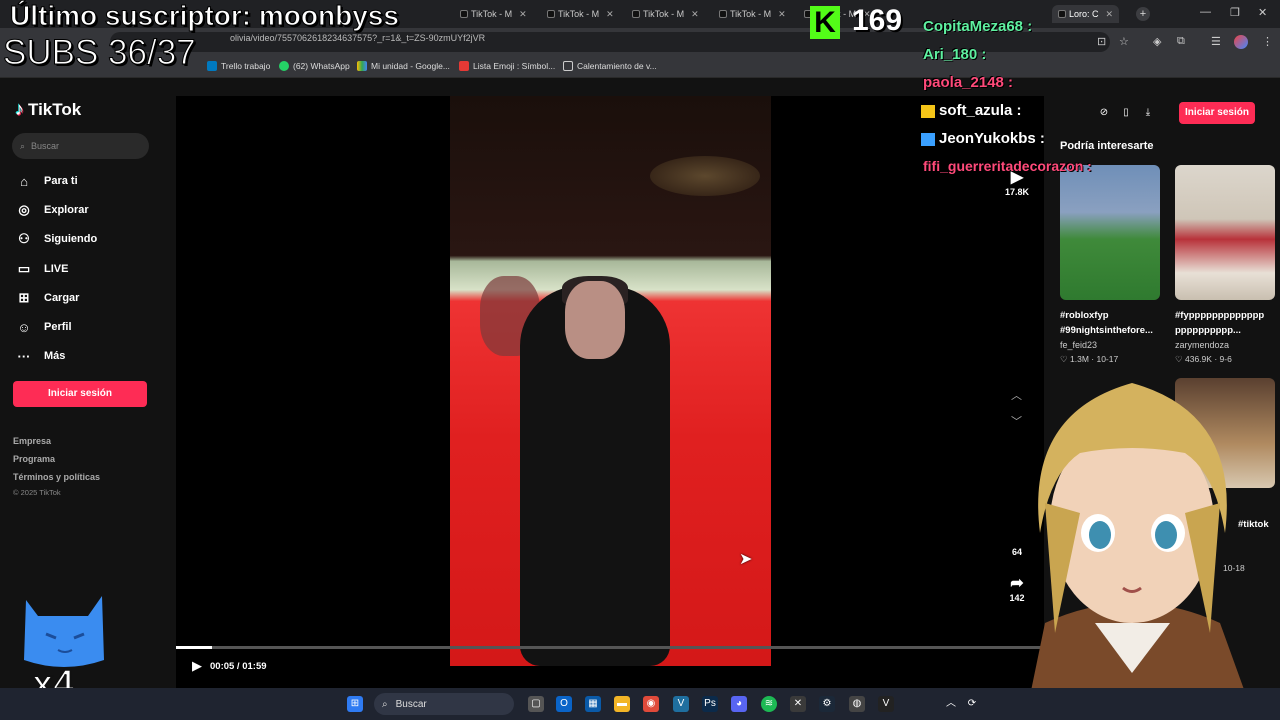  What do you see at coordinates (825, 22) in the screenshot?
I see `kick-logo-icon: K` at bounding box center [825, 22].